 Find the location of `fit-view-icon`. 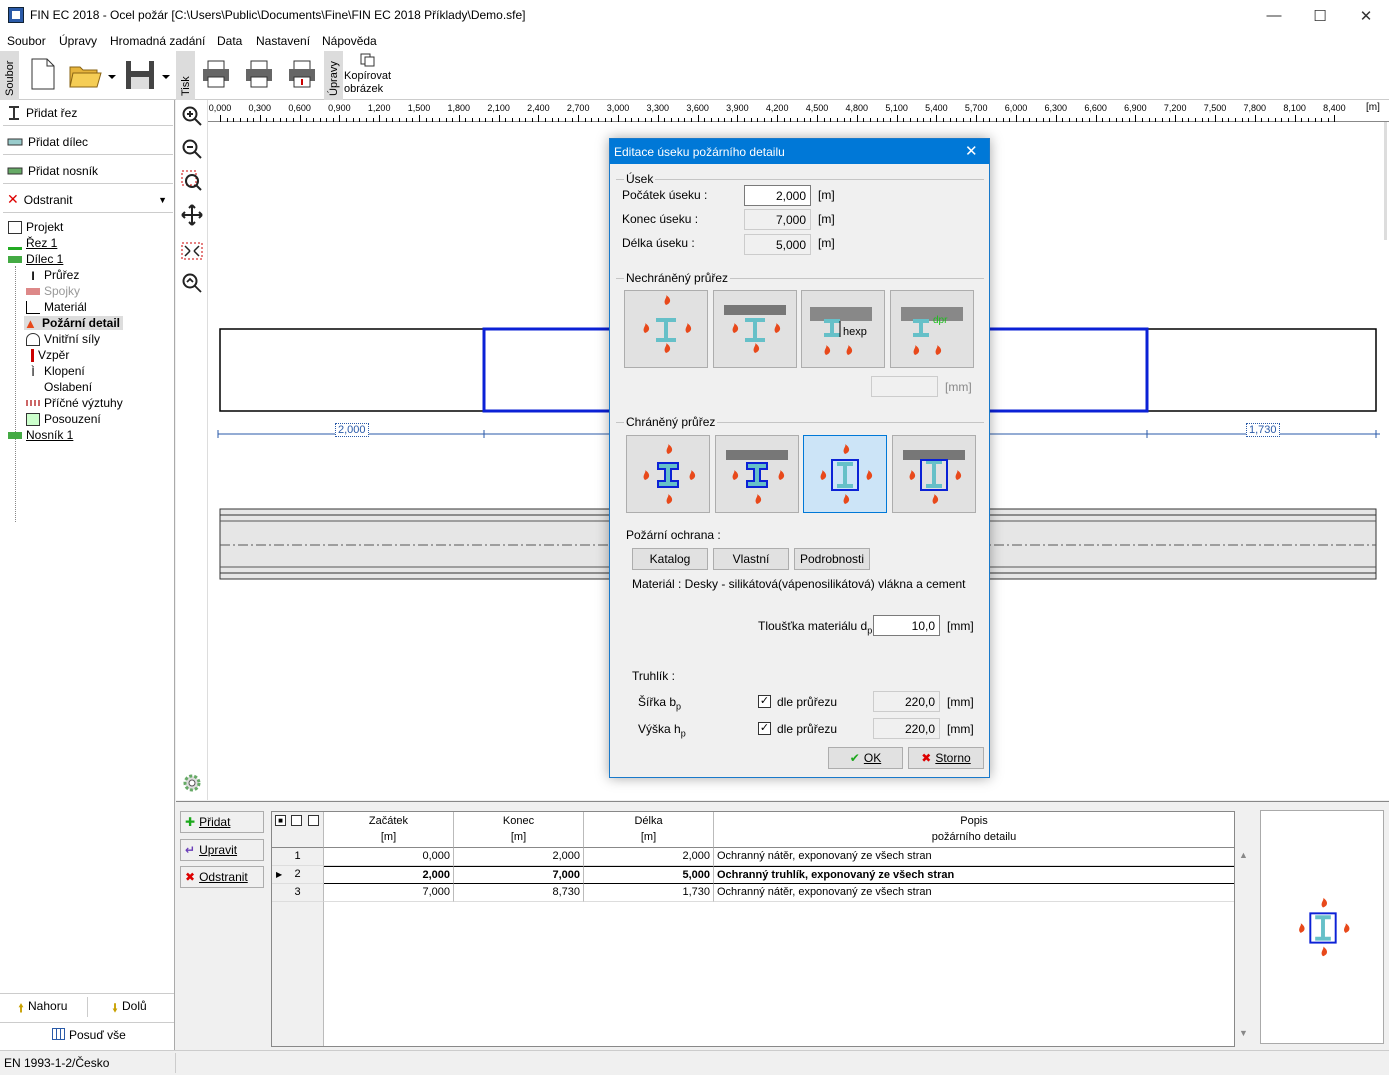

fit-view-icon is located at coordinates (192, 251).